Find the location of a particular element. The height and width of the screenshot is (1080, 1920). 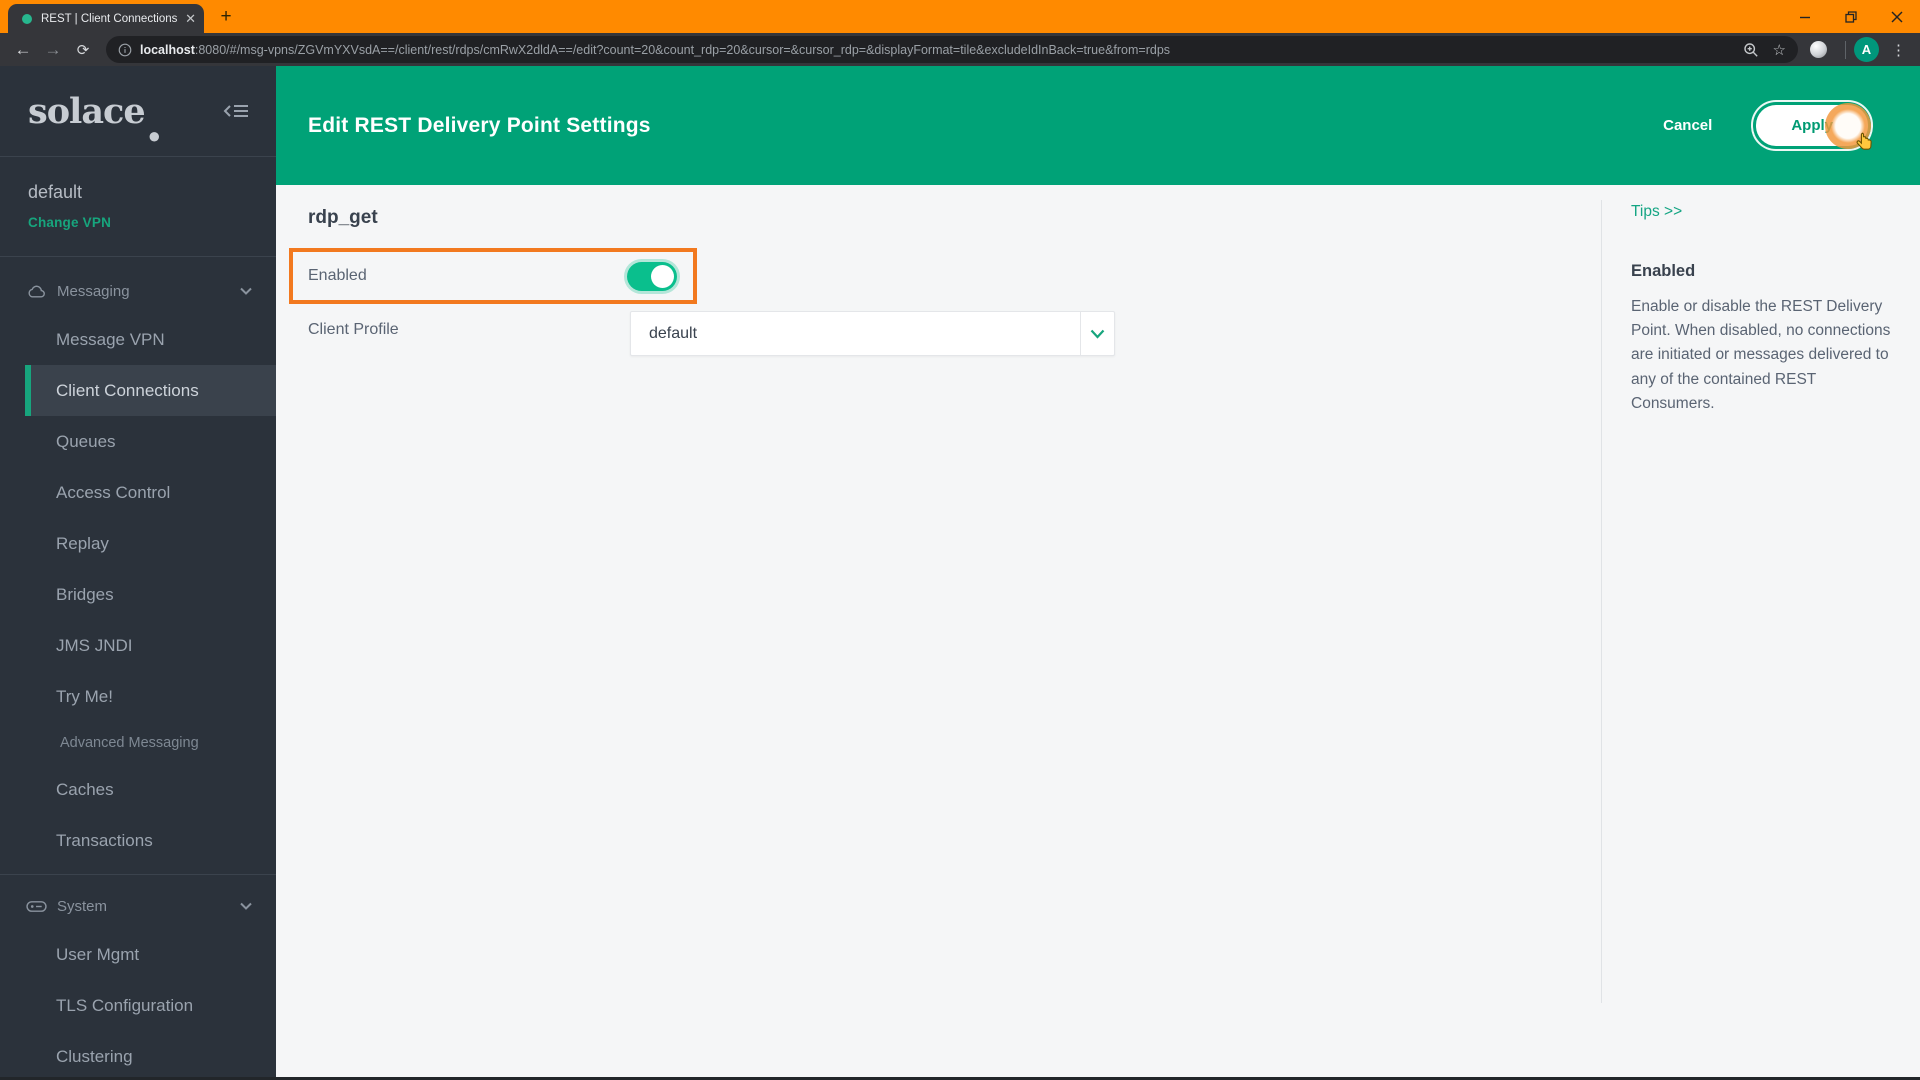

rdp-name: rdp_get is located at coordinates (343, 217).